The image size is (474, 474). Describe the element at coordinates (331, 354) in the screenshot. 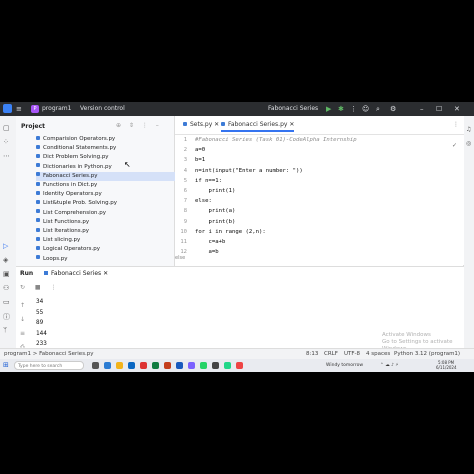

I see `status-line-separator: CRLF` at that location.